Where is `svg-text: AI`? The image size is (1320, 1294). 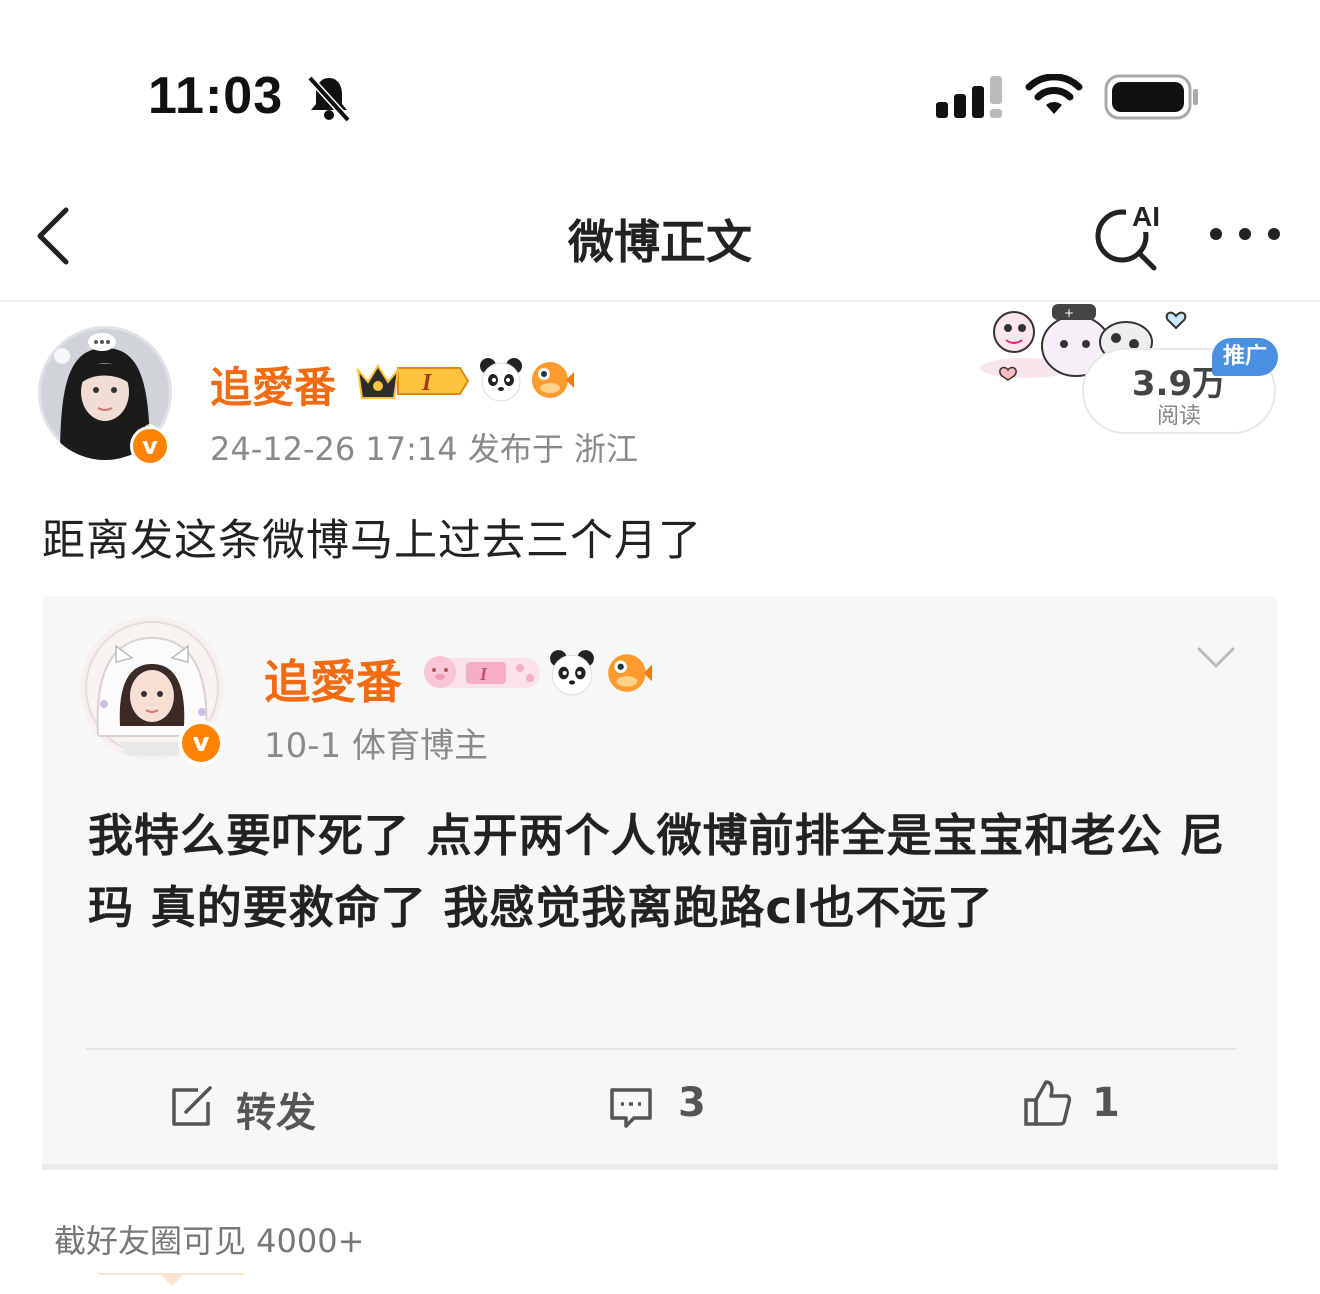
svg-text: AI is located at coordinates (1146, 216).